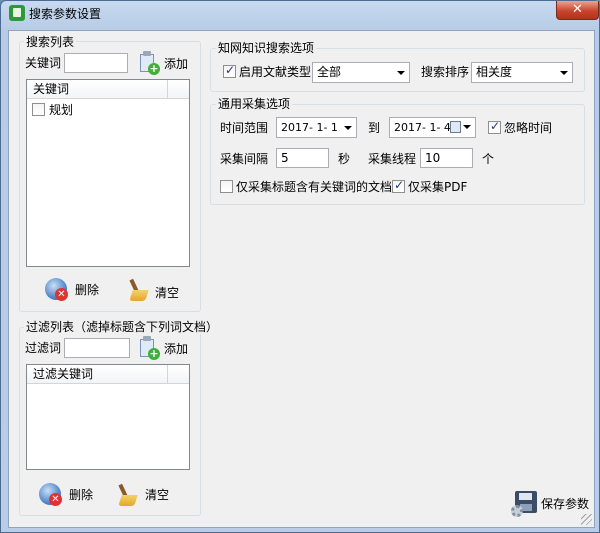 The height and width of the screenshot is (533, 600). I want to click on filter-list: 过滤关键词, so click(108, 417).